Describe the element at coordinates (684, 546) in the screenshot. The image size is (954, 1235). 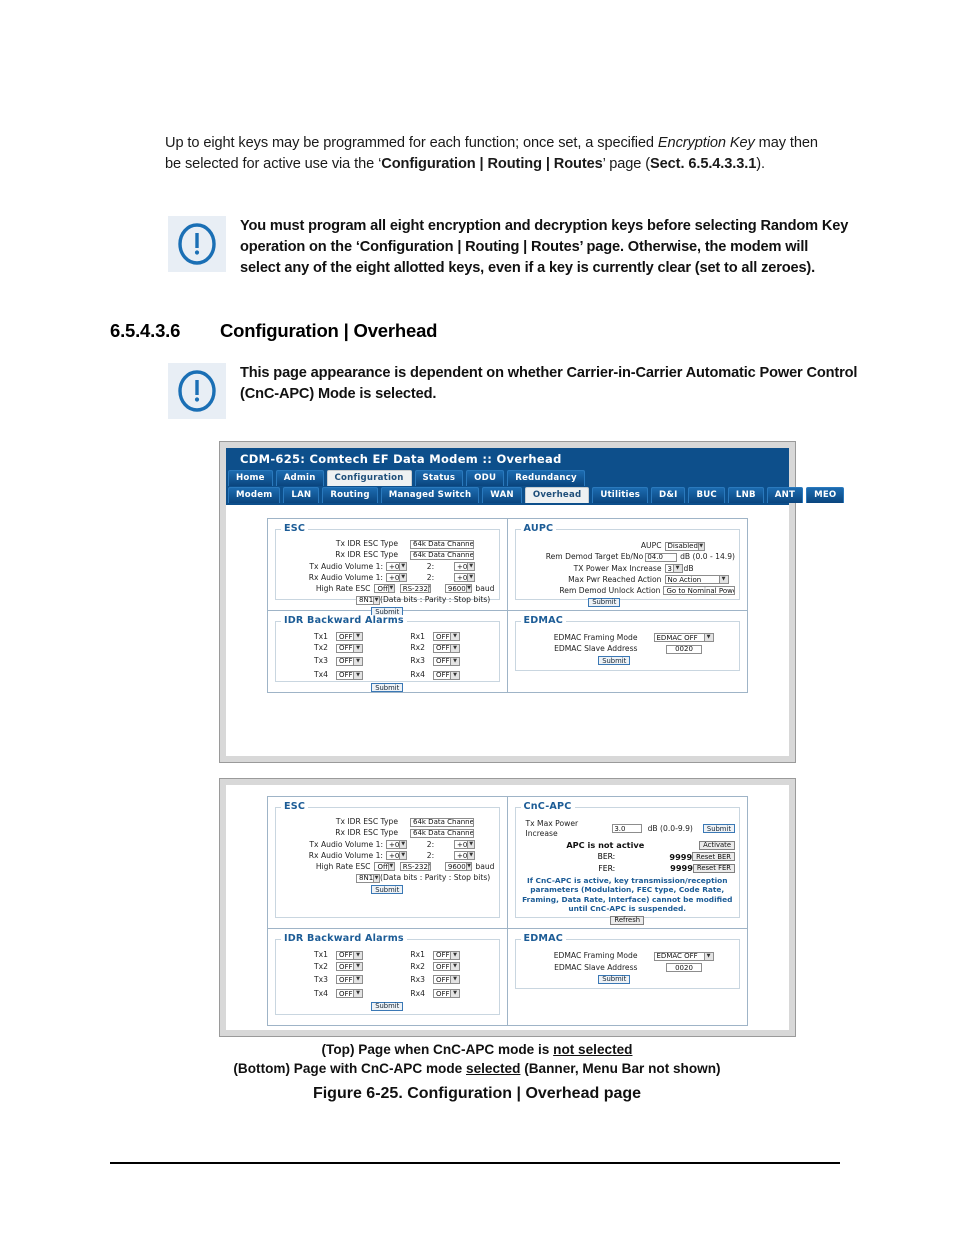
I see `aupc-mode-select: Disabled ▼` at that location.